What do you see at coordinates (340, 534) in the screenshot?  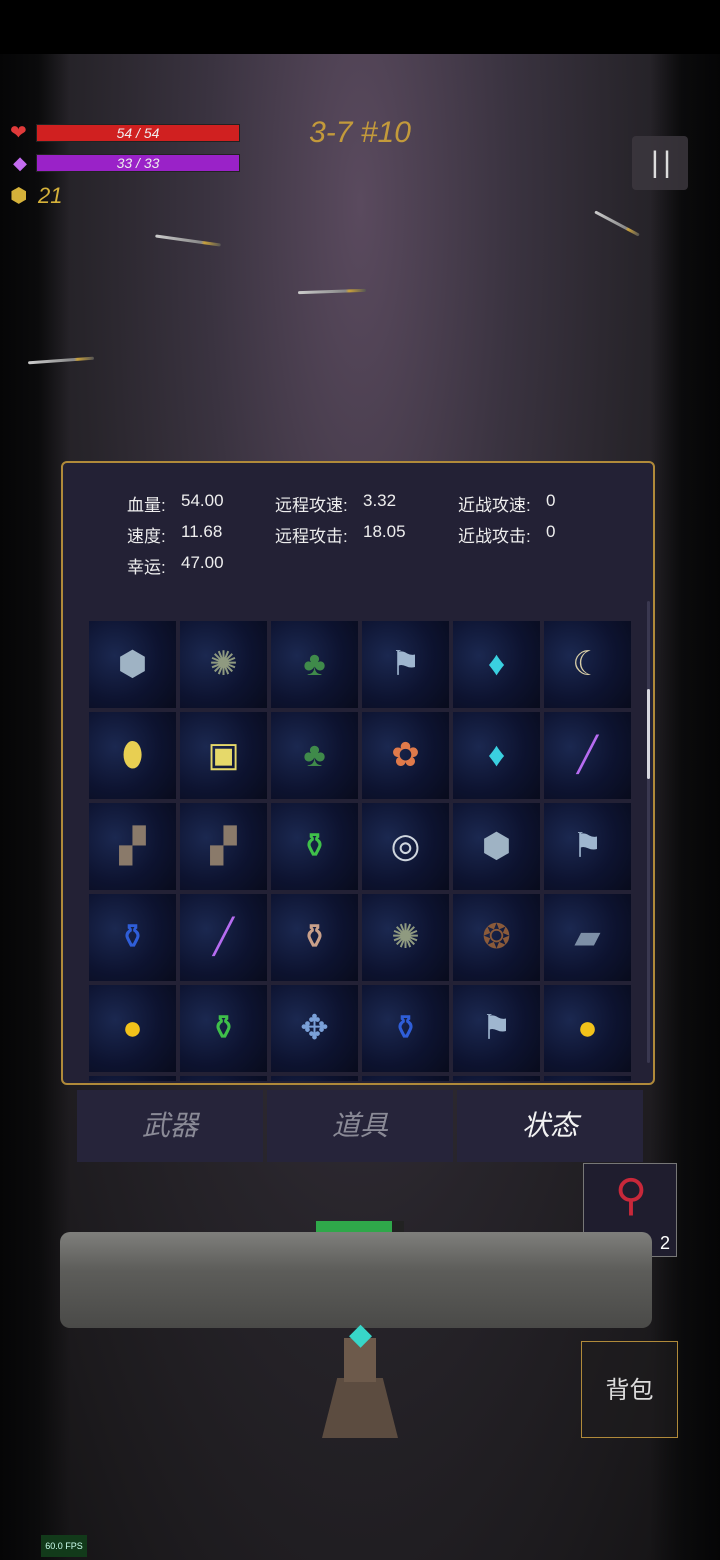 I see `stat-ranged-attack: 远程攻击: 18.05` at bounding box center [340, 534].